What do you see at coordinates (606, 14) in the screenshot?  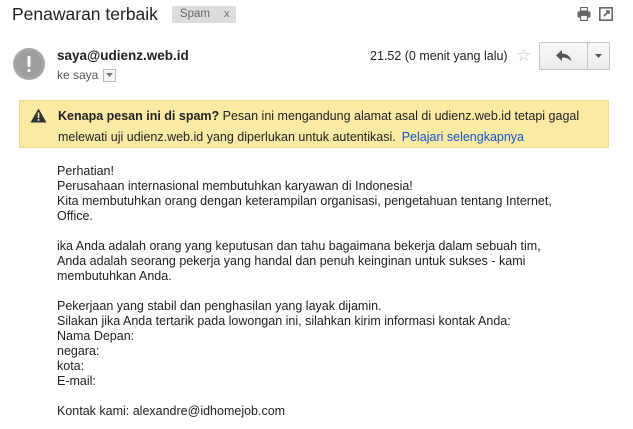 I see `open-new-window-icon` at bounding box center [606, 14].